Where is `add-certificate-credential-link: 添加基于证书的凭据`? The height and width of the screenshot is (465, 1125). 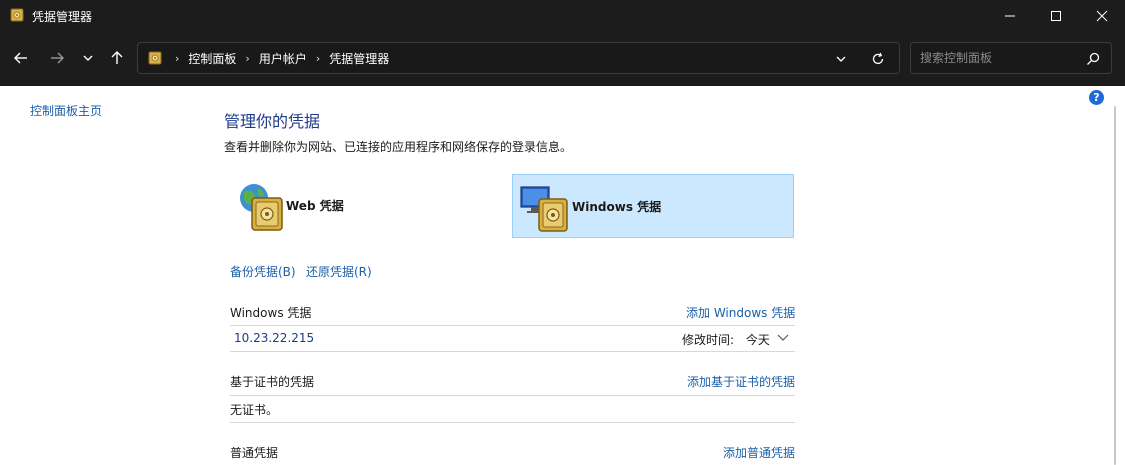 add-certificate-credential-link: 添加基于证书的凭据 is located at coordinates (741, 381).